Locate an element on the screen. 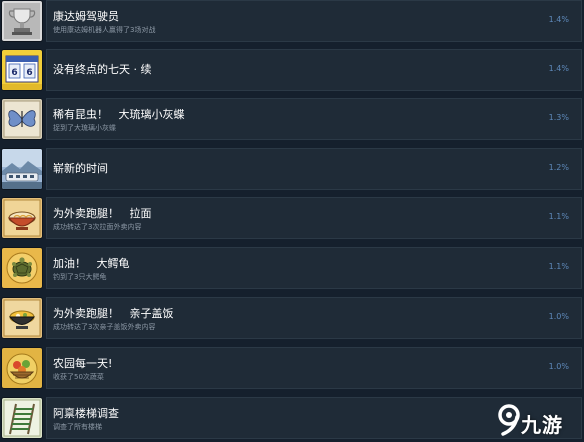  achievement-row: 稀有昆虫！ 大琉璃小灰蝶 捉到了大琉璃小灰蝶 1.3% is located at coordinates (292, 121).